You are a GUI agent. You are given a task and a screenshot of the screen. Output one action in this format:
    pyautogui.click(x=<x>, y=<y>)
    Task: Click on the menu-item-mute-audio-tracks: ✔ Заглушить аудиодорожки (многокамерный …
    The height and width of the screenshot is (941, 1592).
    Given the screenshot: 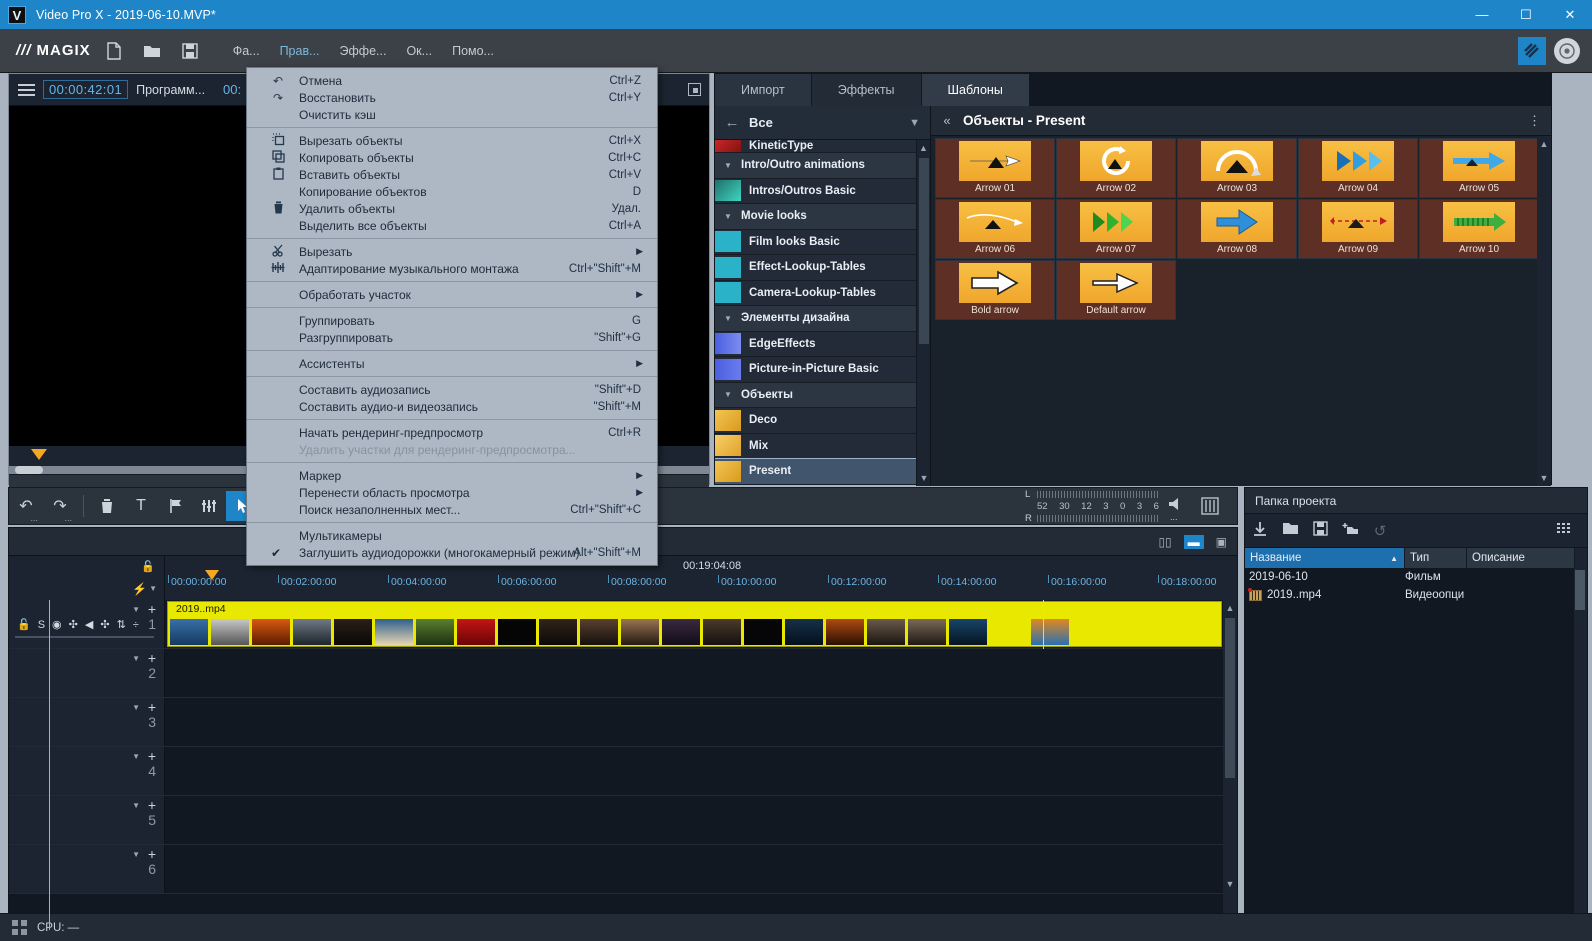 What is the action you would take?
    pyautogui.click(x=452, y=552)
    